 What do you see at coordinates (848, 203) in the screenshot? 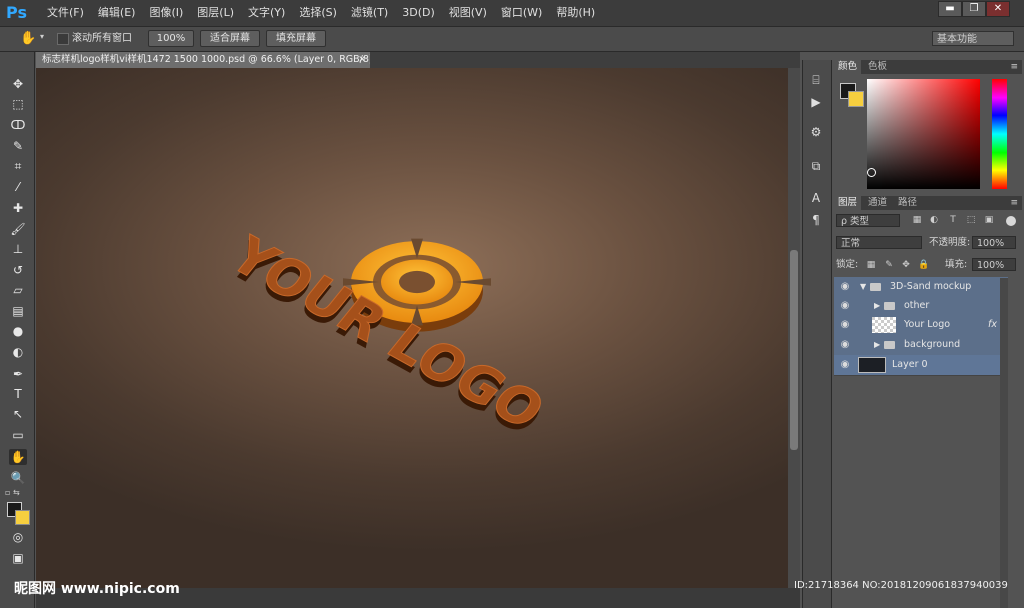
I see `tab-layers: 图层` at bounding box center [848, 203].